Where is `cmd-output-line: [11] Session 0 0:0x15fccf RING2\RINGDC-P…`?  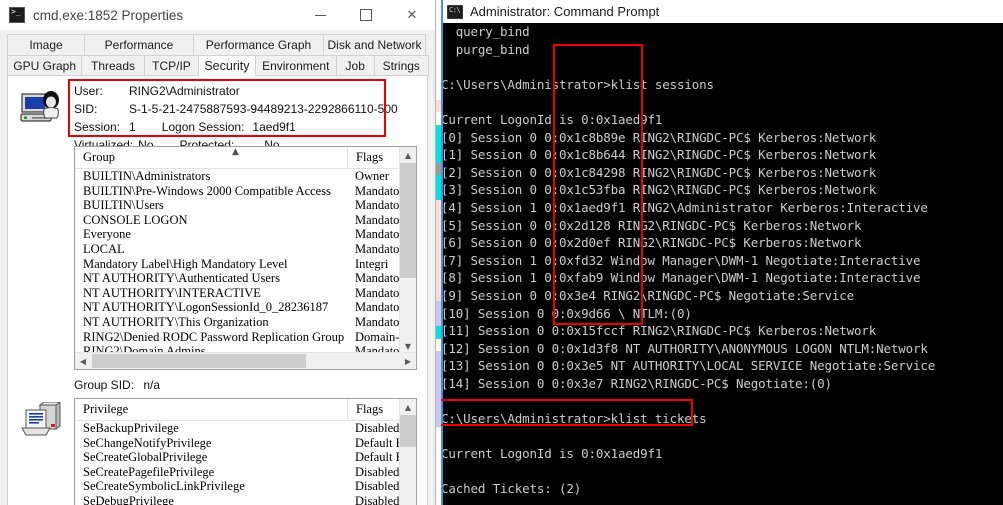 cmd-output-line: [11] Session 0 0:0x15fccf RING2\RINGDC-P… is located at coordinates (659, 331).